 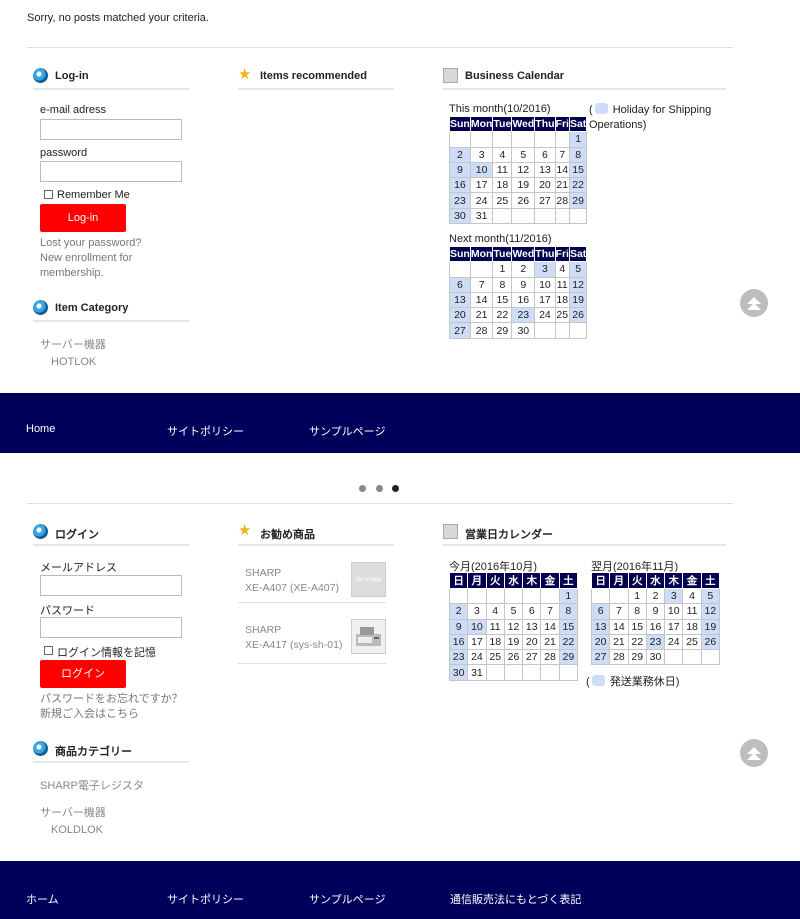 I want to click on login-widget-title: ログイン, so click(x=111, y=535).